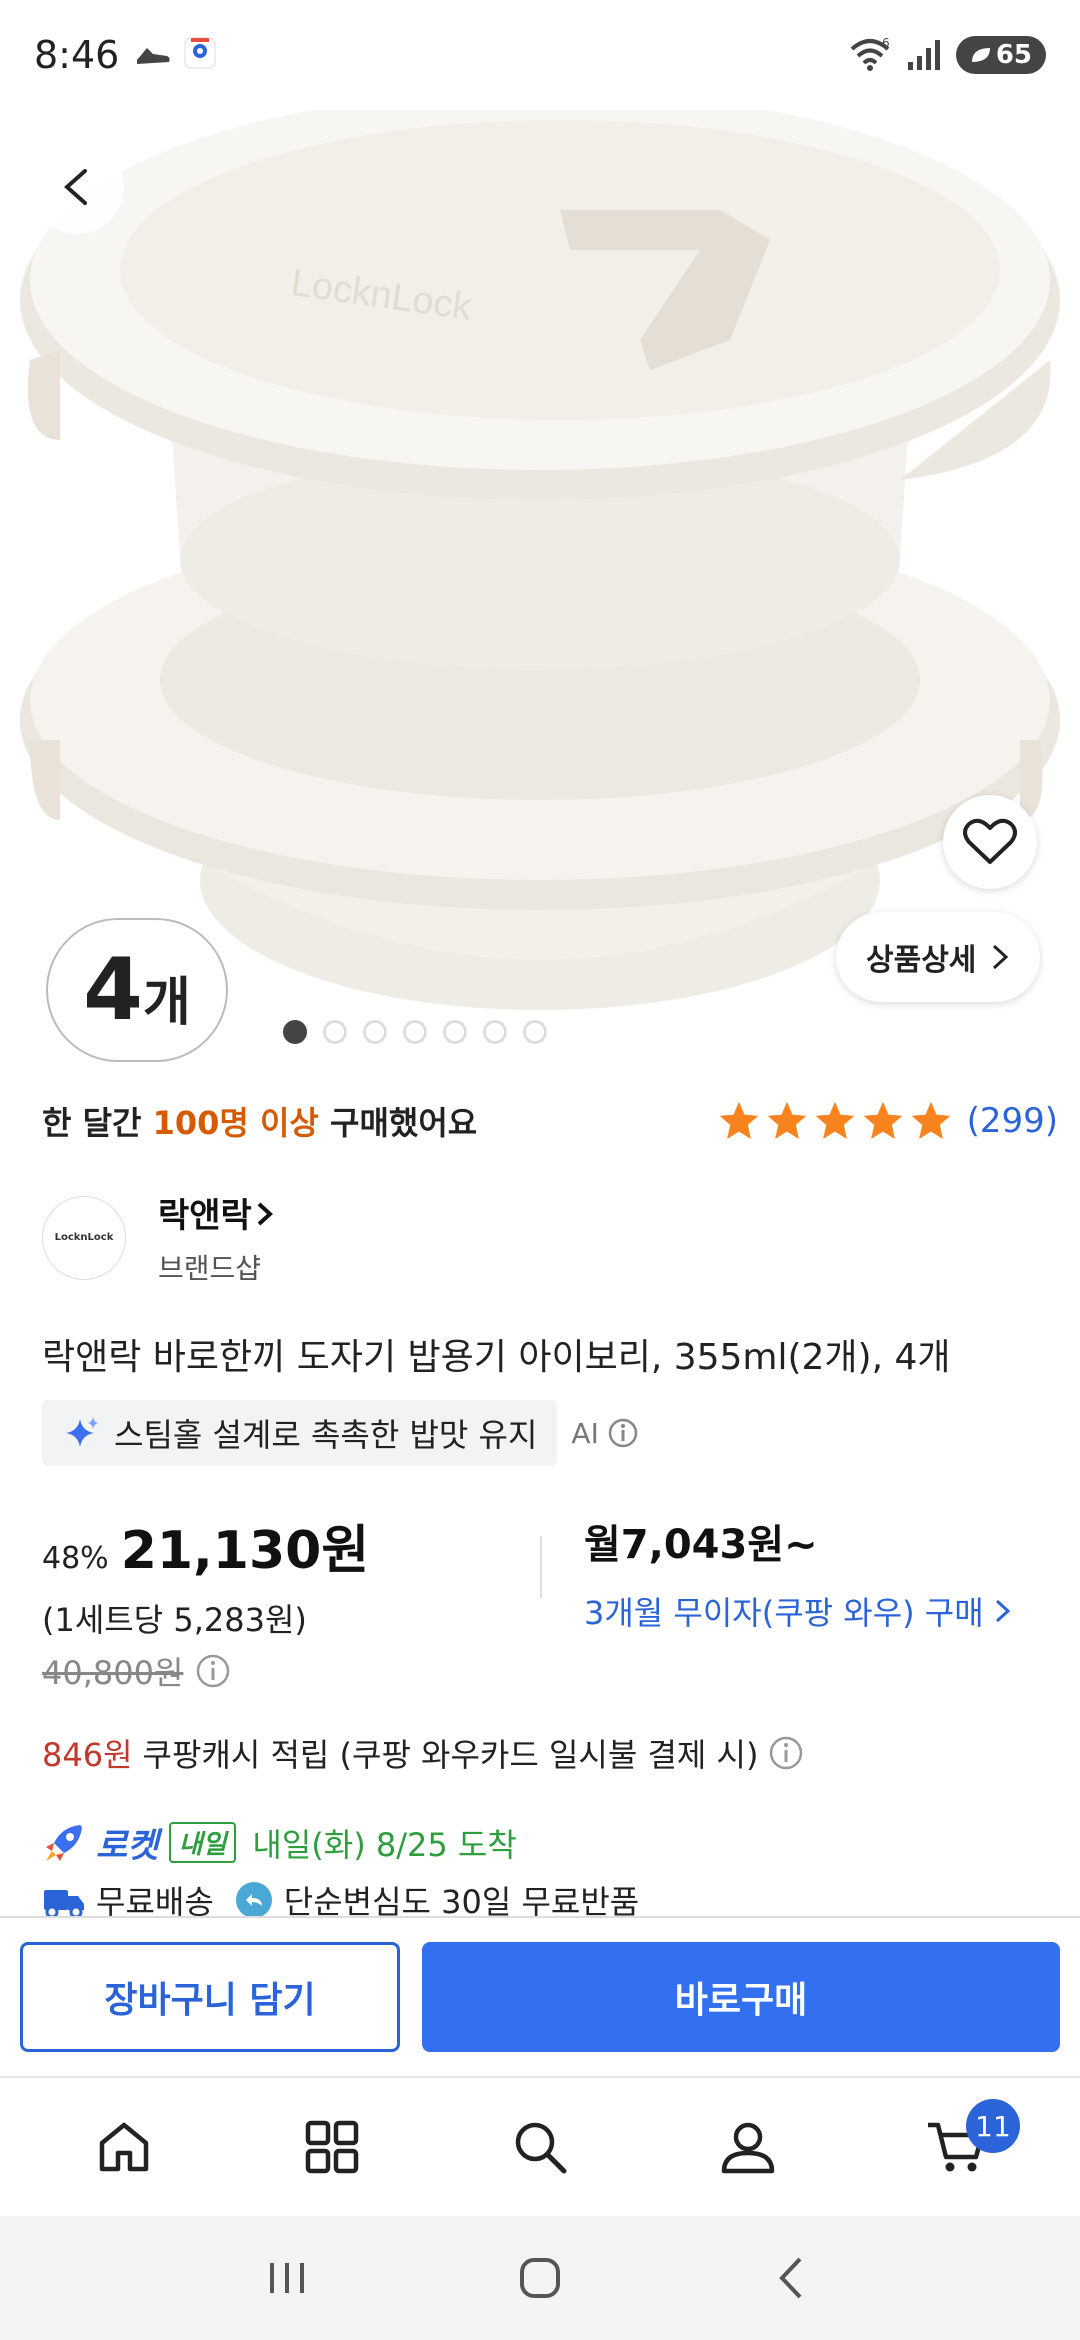  I want to click on social-proof-row: 한 달간 100명 이상 구매했어요 (299), so click(550, 1121).